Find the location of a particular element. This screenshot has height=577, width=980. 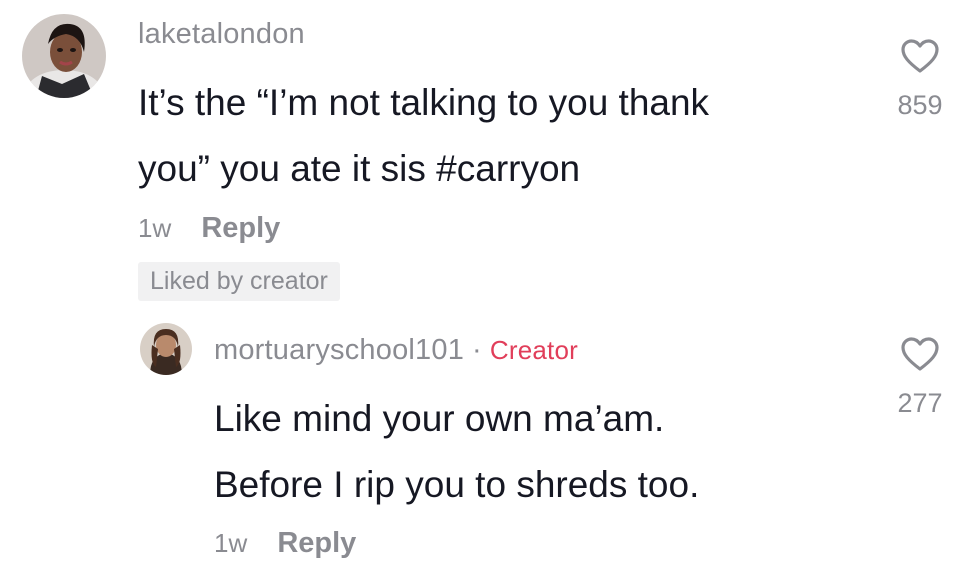

reply-like-control: 277 is located at coordinates (920, 377).